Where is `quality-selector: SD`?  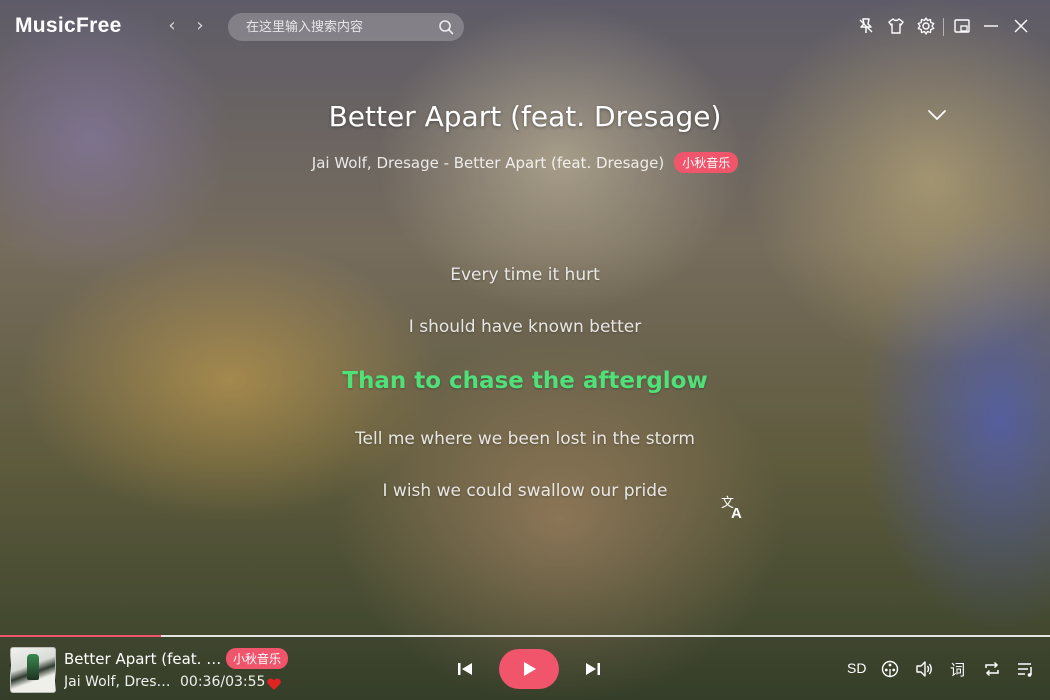
quality-selector: SD is located at coordinates (856, 668).